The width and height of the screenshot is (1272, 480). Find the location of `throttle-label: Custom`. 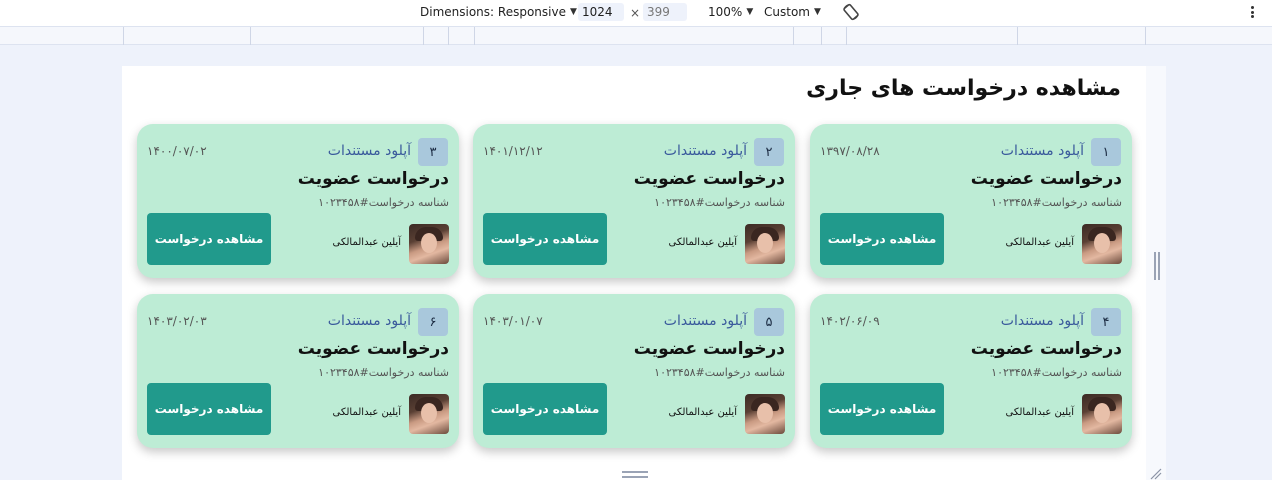

throttle-label: Custom is located at coordinates (787, 12).